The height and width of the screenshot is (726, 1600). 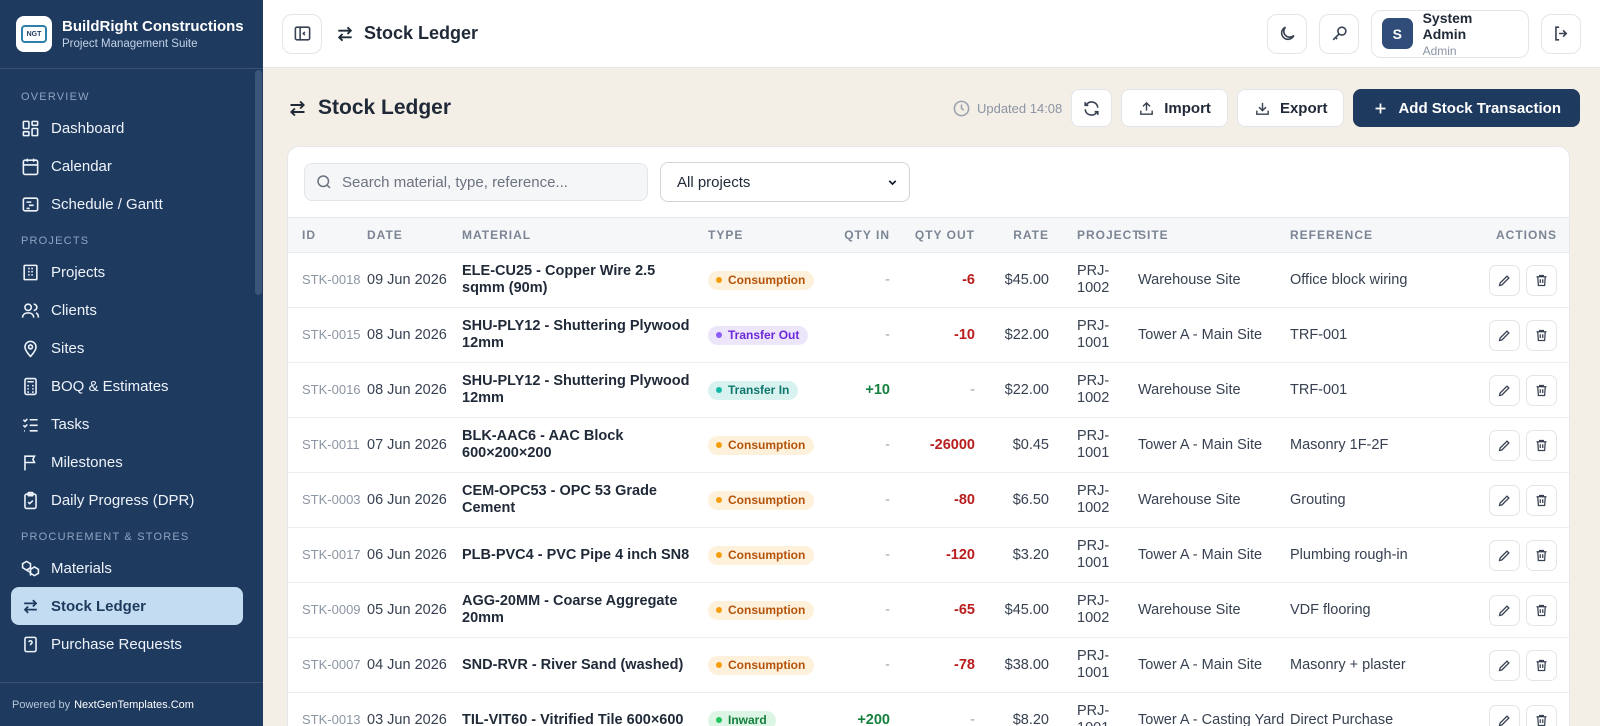 What do you see at coordinates (764, 235) in the screenshot?
I see `col-type: TYPE` at bounding box center [764, 235].